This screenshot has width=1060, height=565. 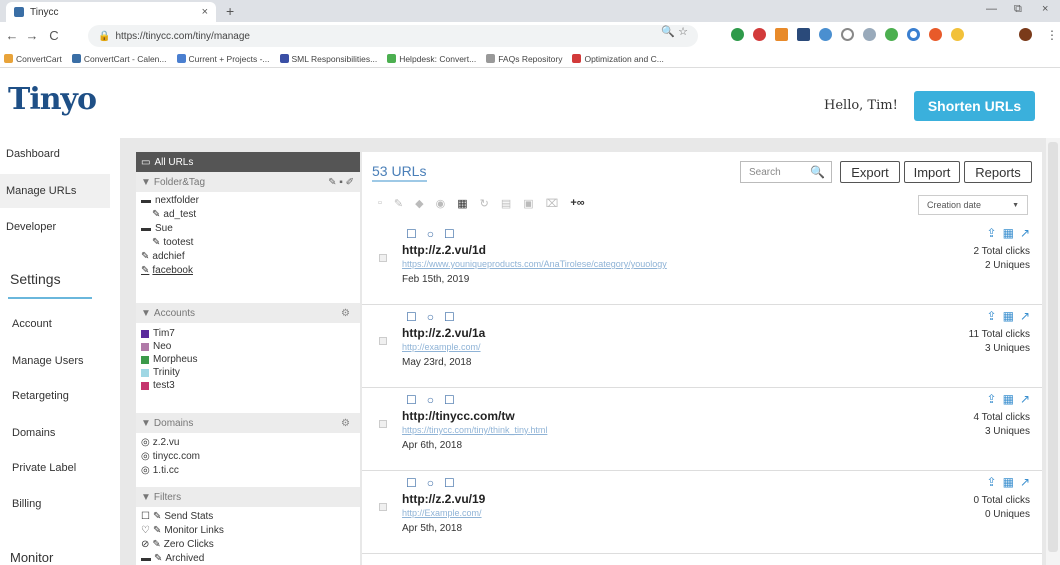 I want to click on browser-tab: Tinycc ×, so click(x=111, y=12).